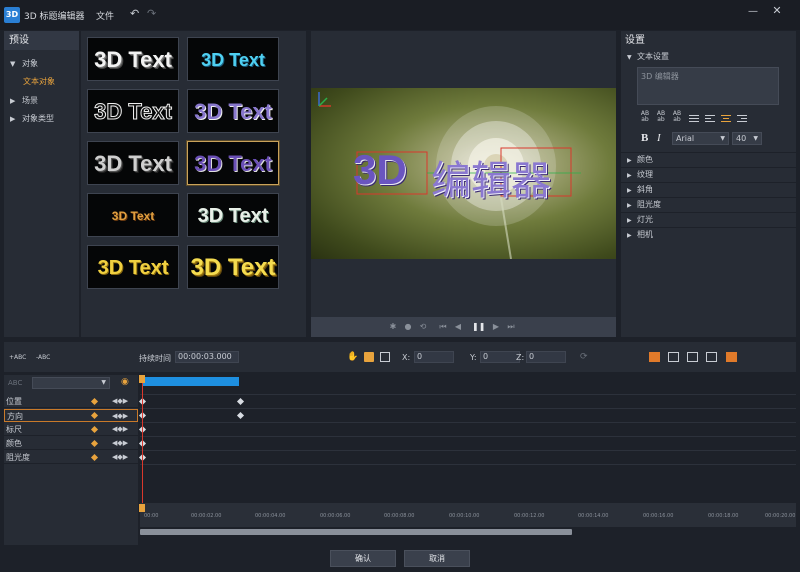 This screenshot has height=572, width=800. Describe the element at coordinates (708, 204) in the screenshot. I see `section-opacity: ▶ 阻光度` at that location.